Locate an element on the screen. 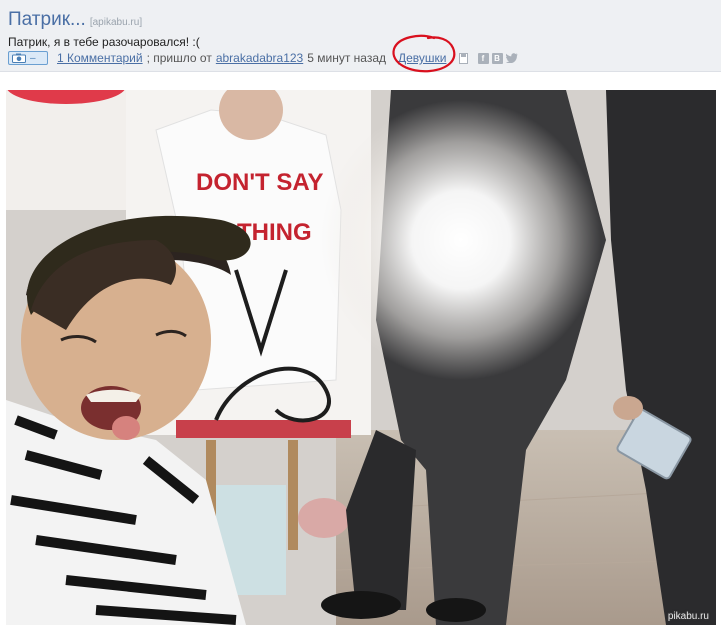  save-icon is located at coordinates (463, 58).